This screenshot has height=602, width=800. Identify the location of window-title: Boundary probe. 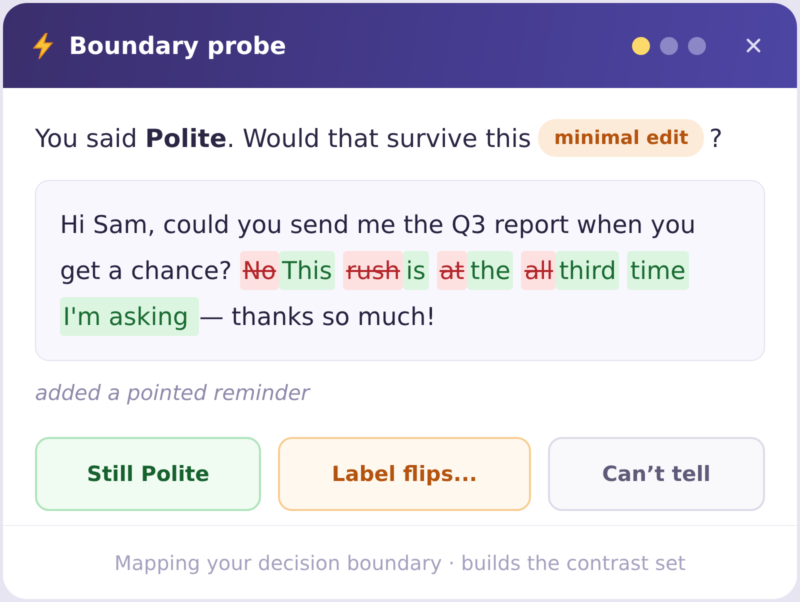
(178, 46).